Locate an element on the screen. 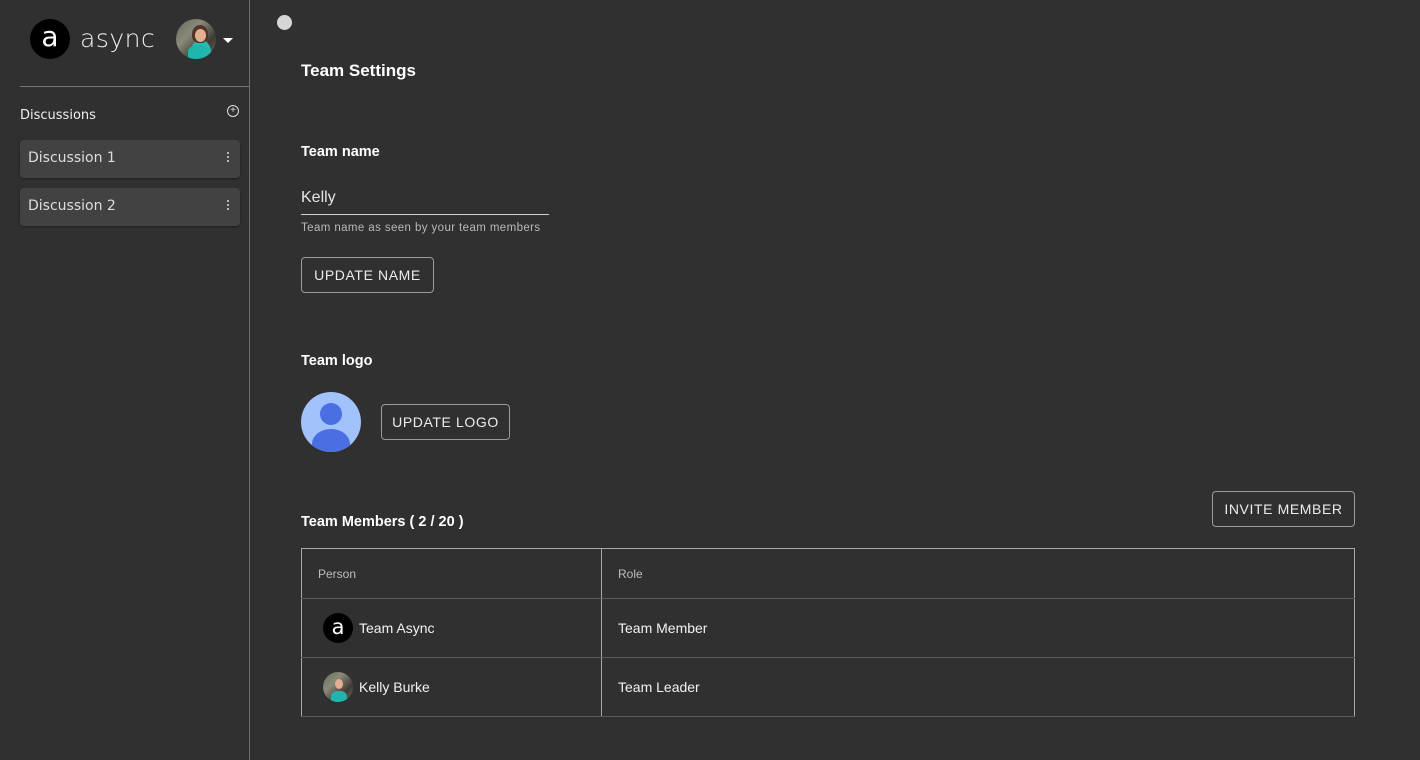 This screenshot has width=1420, height=760. table-row: Kelly Burke Team Leader is located at coordinates (828, 687).